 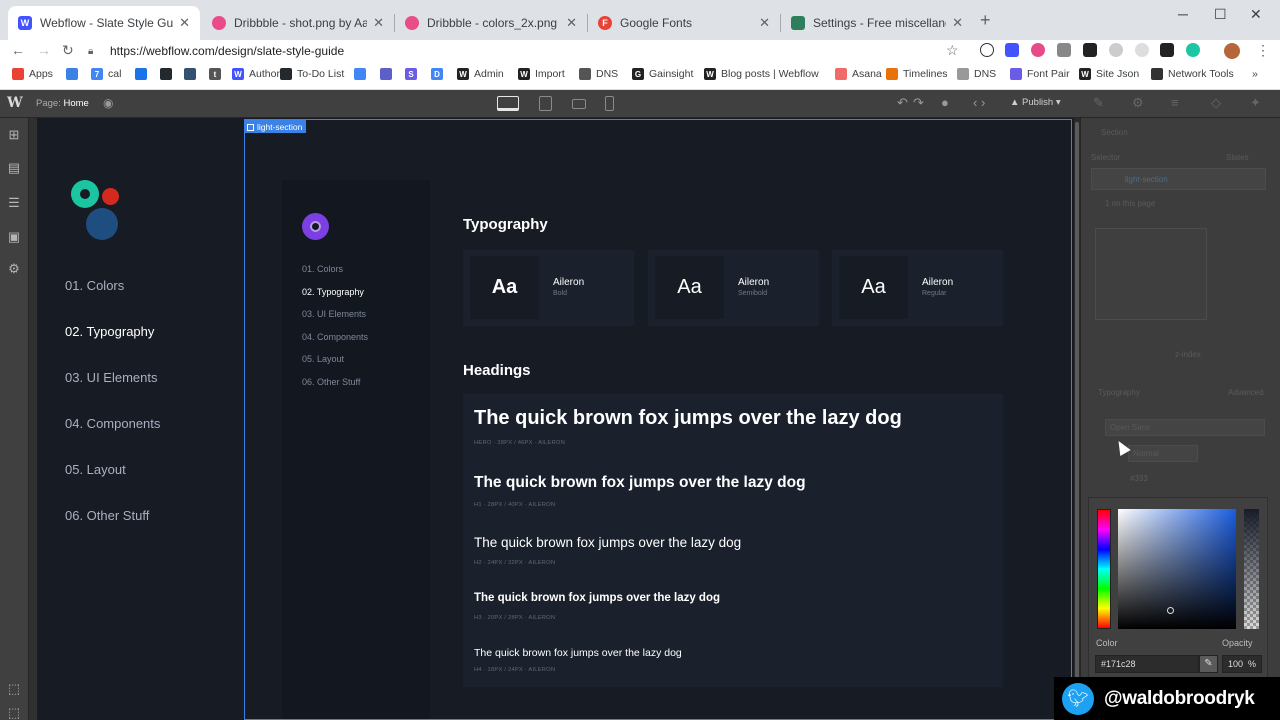 I want to click on settings-gear-icon: ⚙, so click(x=1138, y=103).